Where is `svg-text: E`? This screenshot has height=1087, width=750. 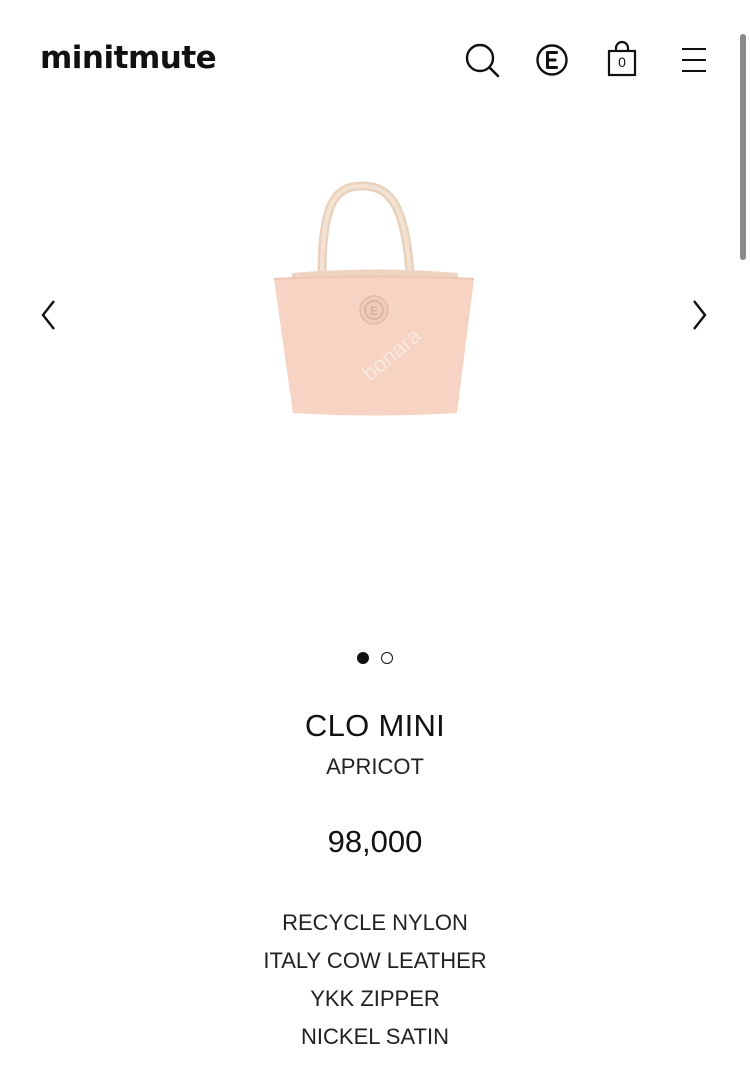 svg-text: E is located at coordinates (374, 311).